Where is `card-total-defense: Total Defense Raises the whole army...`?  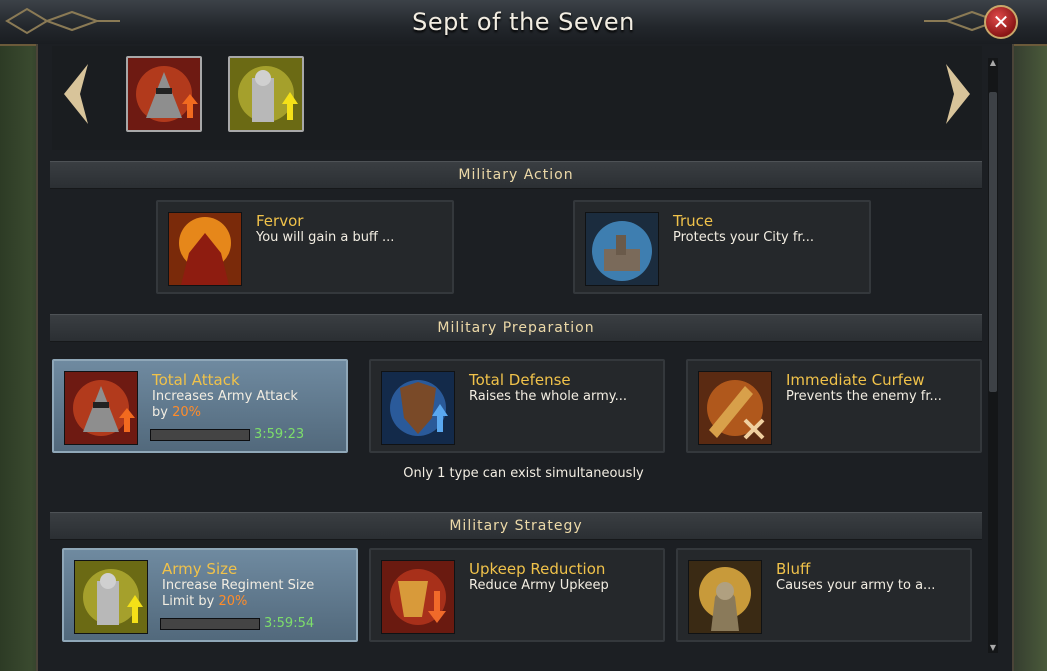
card-total-defense: Total Defense Raises the whole army... is located at coordinates (517, 406).